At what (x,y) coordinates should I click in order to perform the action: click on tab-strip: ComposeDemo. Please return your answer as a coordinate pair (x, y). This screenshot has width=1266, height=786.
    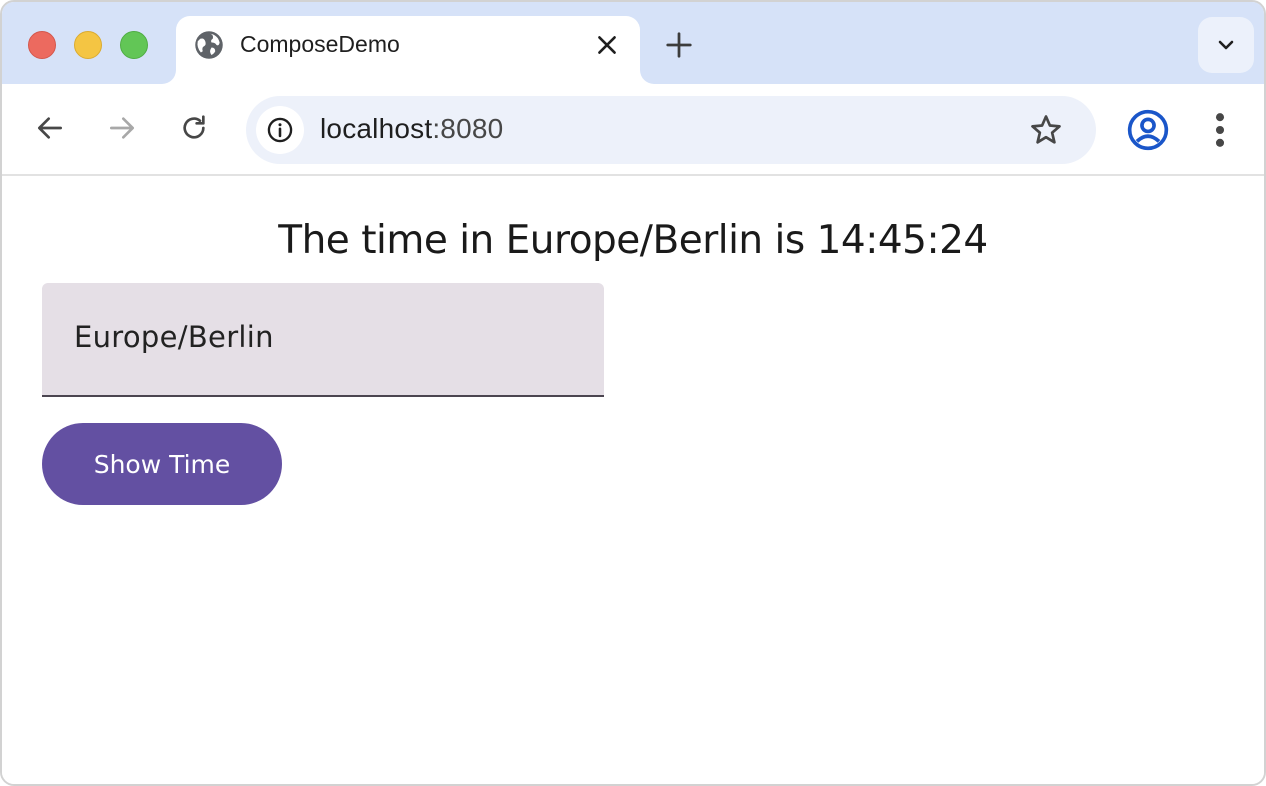
    Looking at the image, I should click on (633, 43).